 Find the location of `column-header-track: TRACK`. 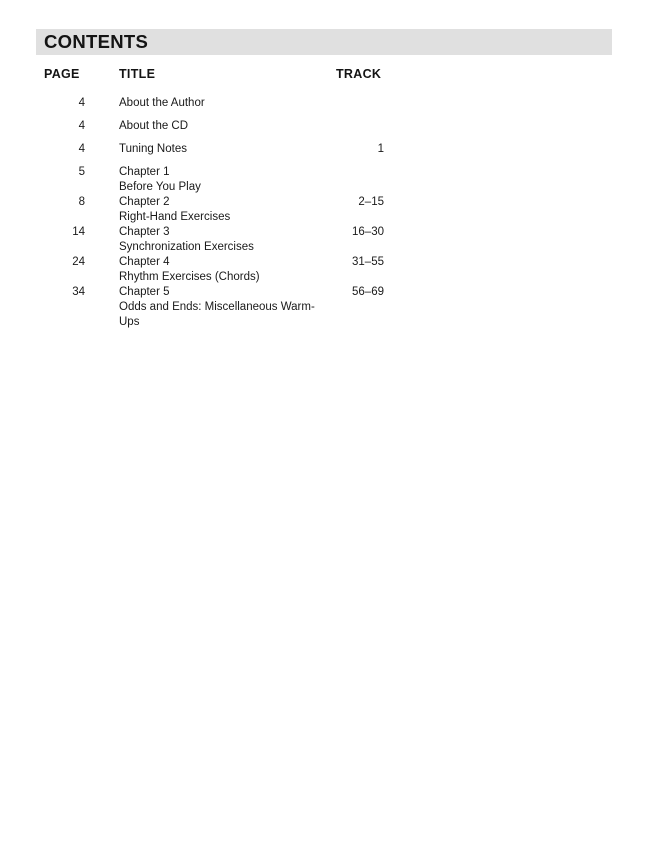

column-header-track: TRACK is located at coordinates (359, 74).